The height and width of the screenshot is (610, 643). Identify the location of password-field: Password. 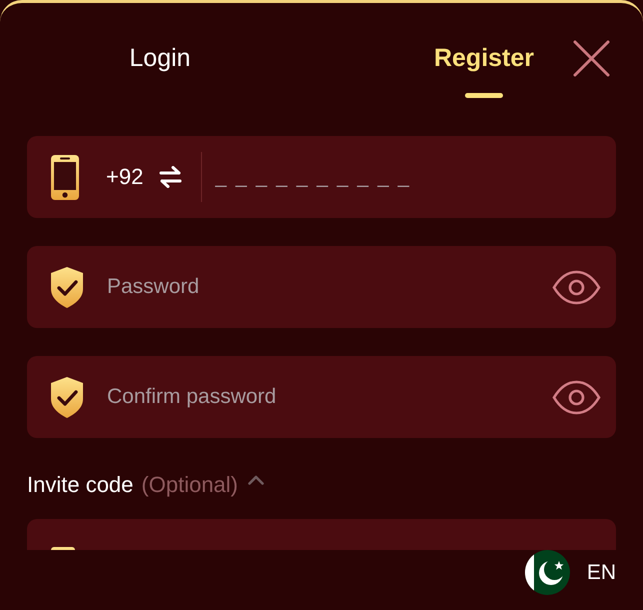
(321, 287).